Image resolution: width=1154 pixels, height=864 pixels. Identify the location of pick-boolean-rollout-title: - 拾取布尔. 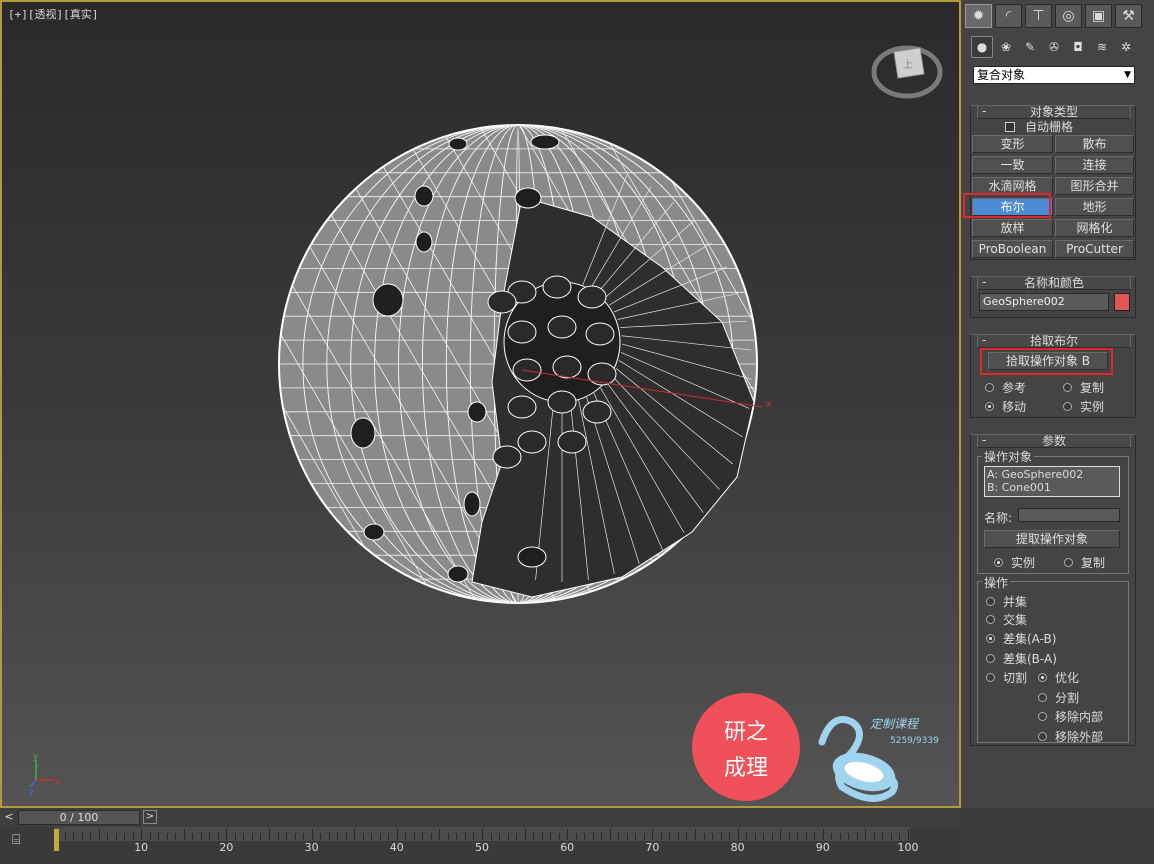
(1054, 341).